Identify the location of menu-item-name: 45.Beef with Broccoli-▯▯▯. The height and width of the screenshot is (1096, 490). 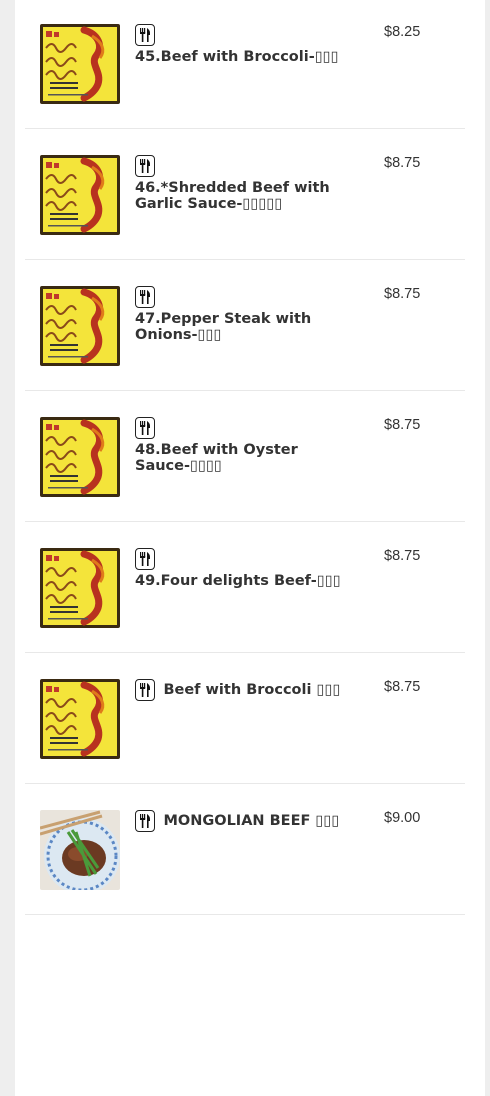
(240, 57).